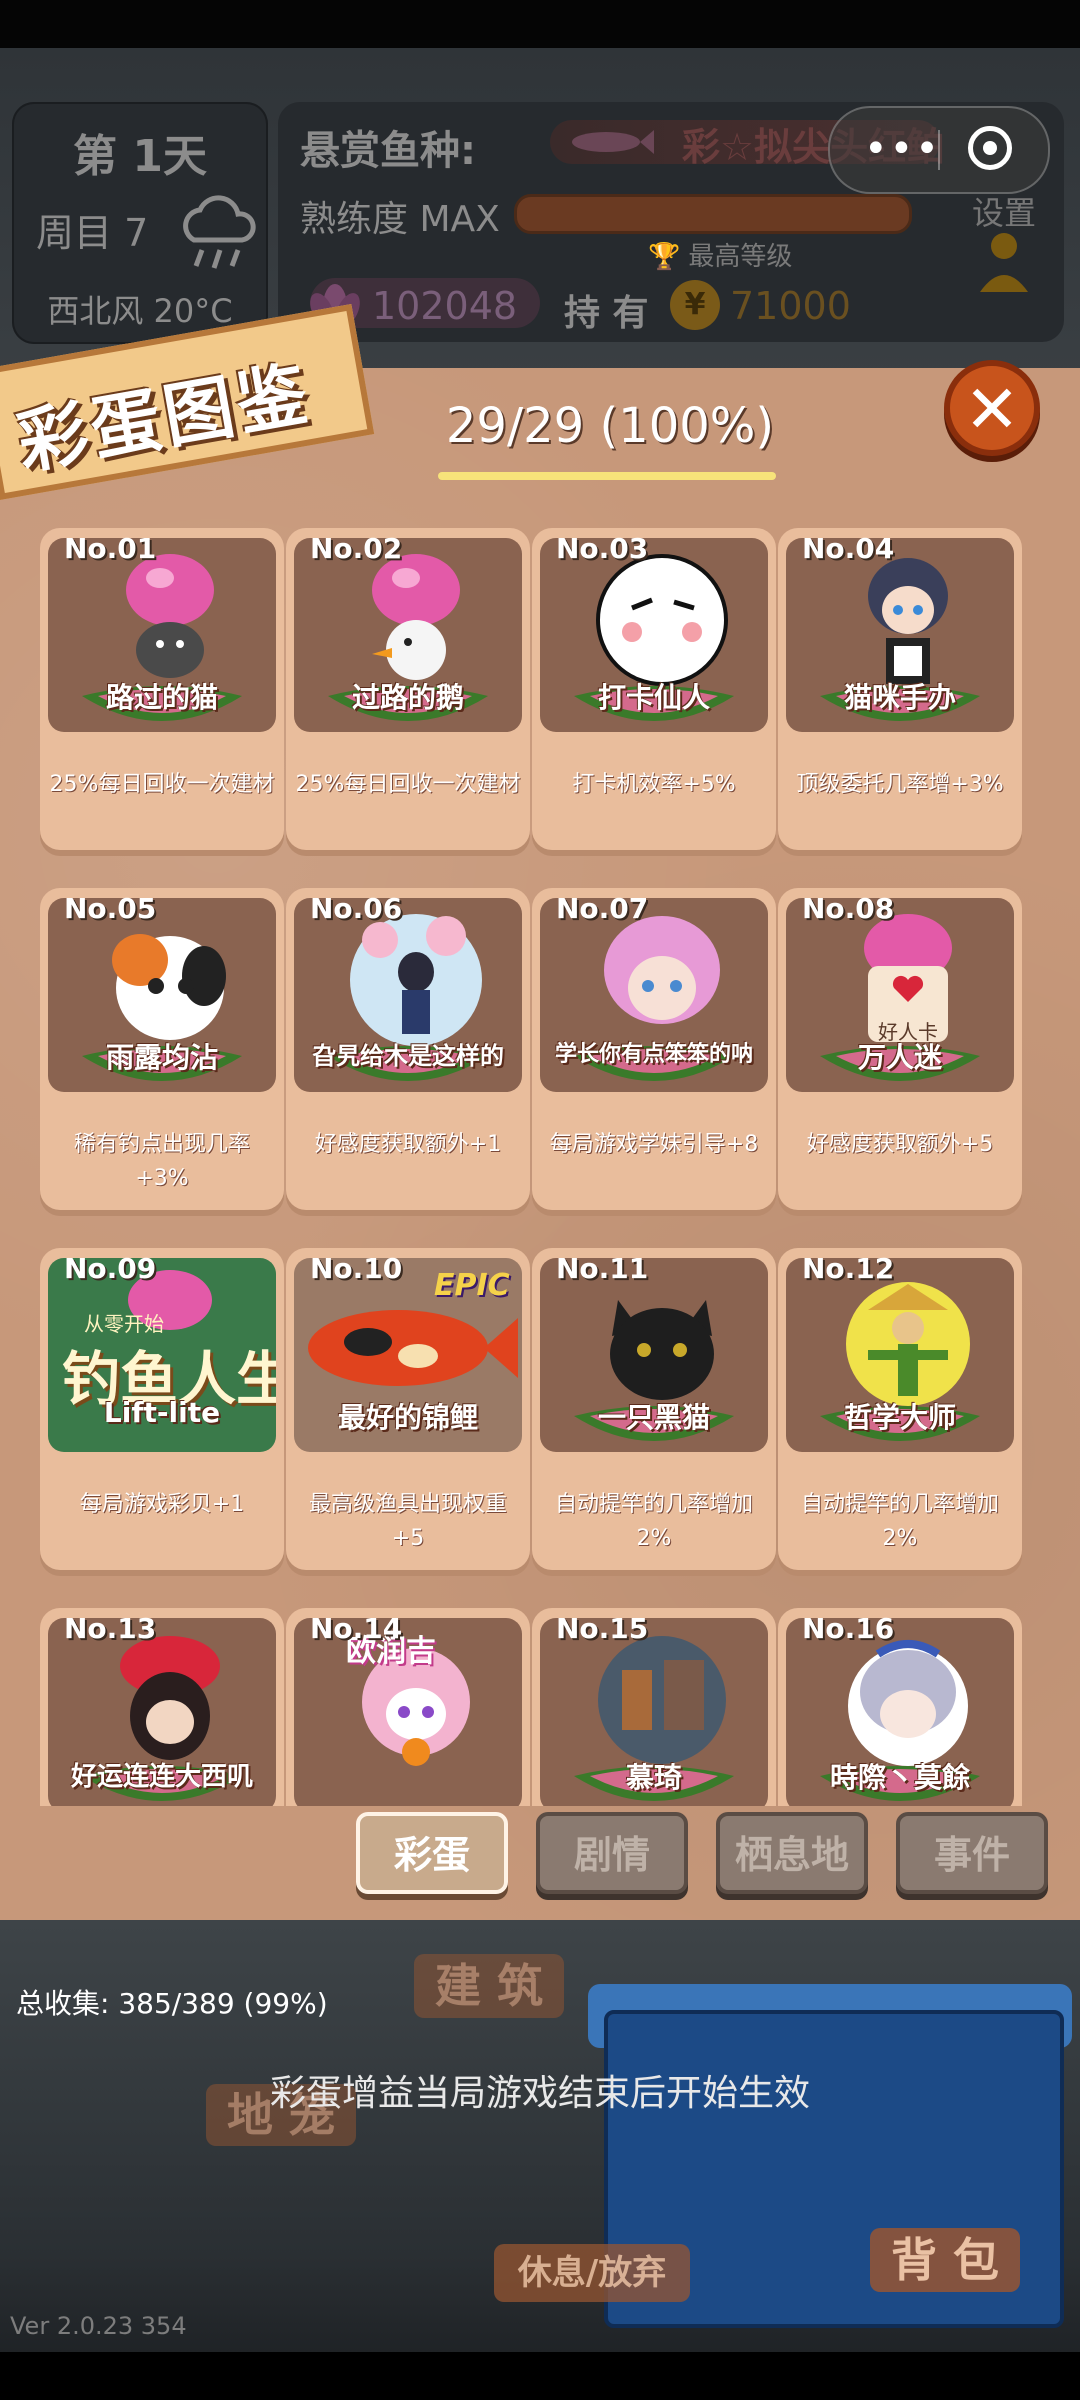 The height and width of the screenshot is (2400, 1080). I want to click on tab-habitat: 栖息地, so click(792, 1853).